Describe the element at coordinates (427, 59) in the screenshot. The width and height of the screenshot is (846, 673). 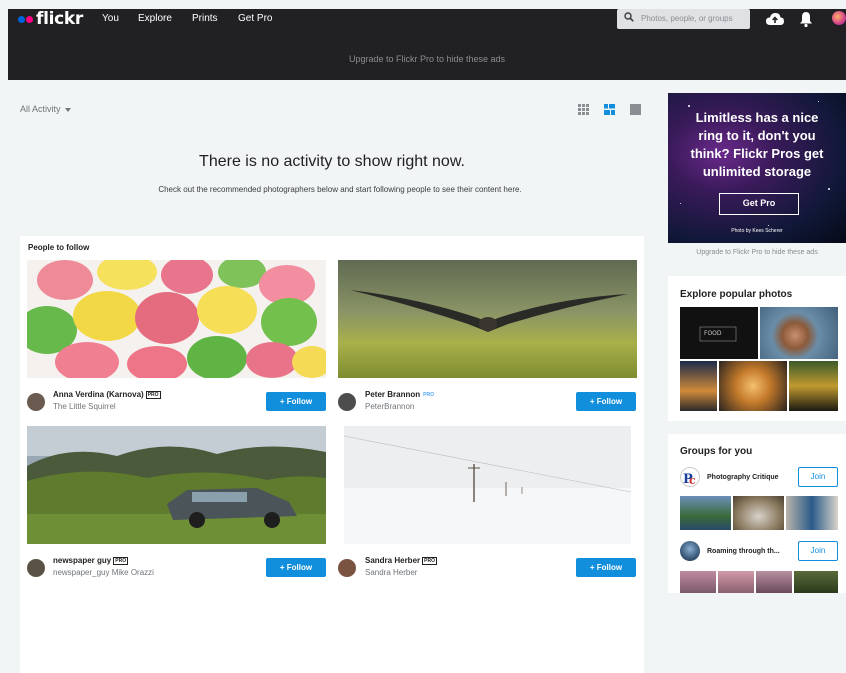
I see `upgrade-banner: Upgrade to Flickr Pro to hide these ads` at that location.